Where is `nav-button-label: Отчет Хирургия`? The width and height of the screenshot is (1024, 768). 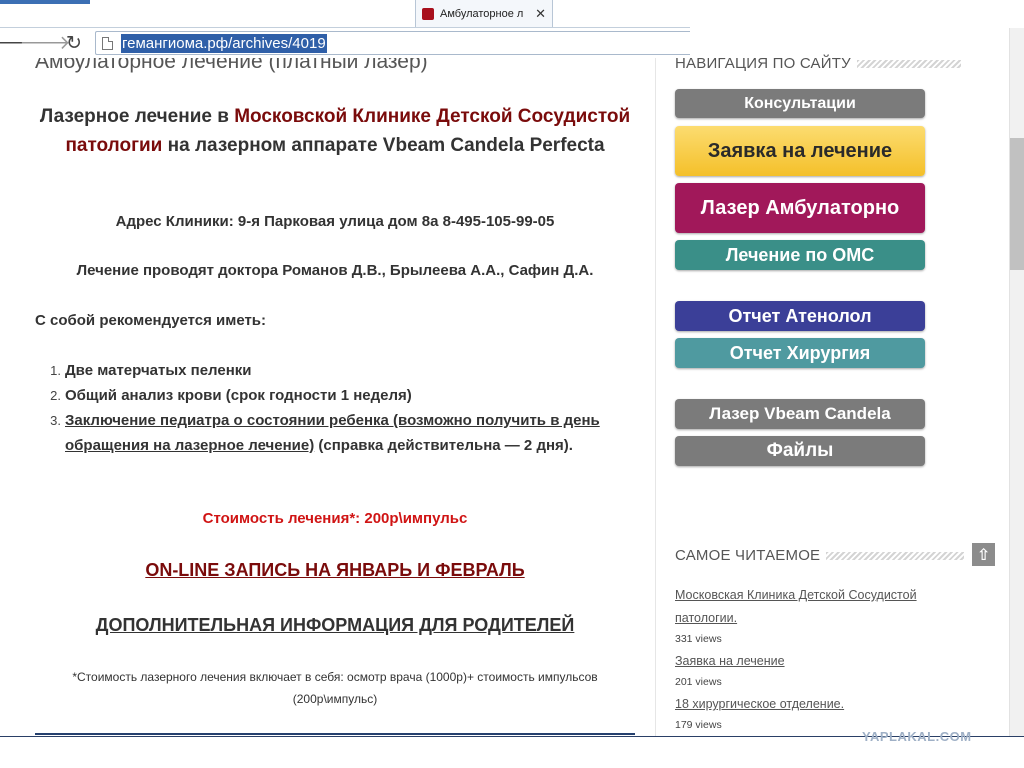
nav-button-label: Отчет Хирургия is located at coordinates (800, 352).